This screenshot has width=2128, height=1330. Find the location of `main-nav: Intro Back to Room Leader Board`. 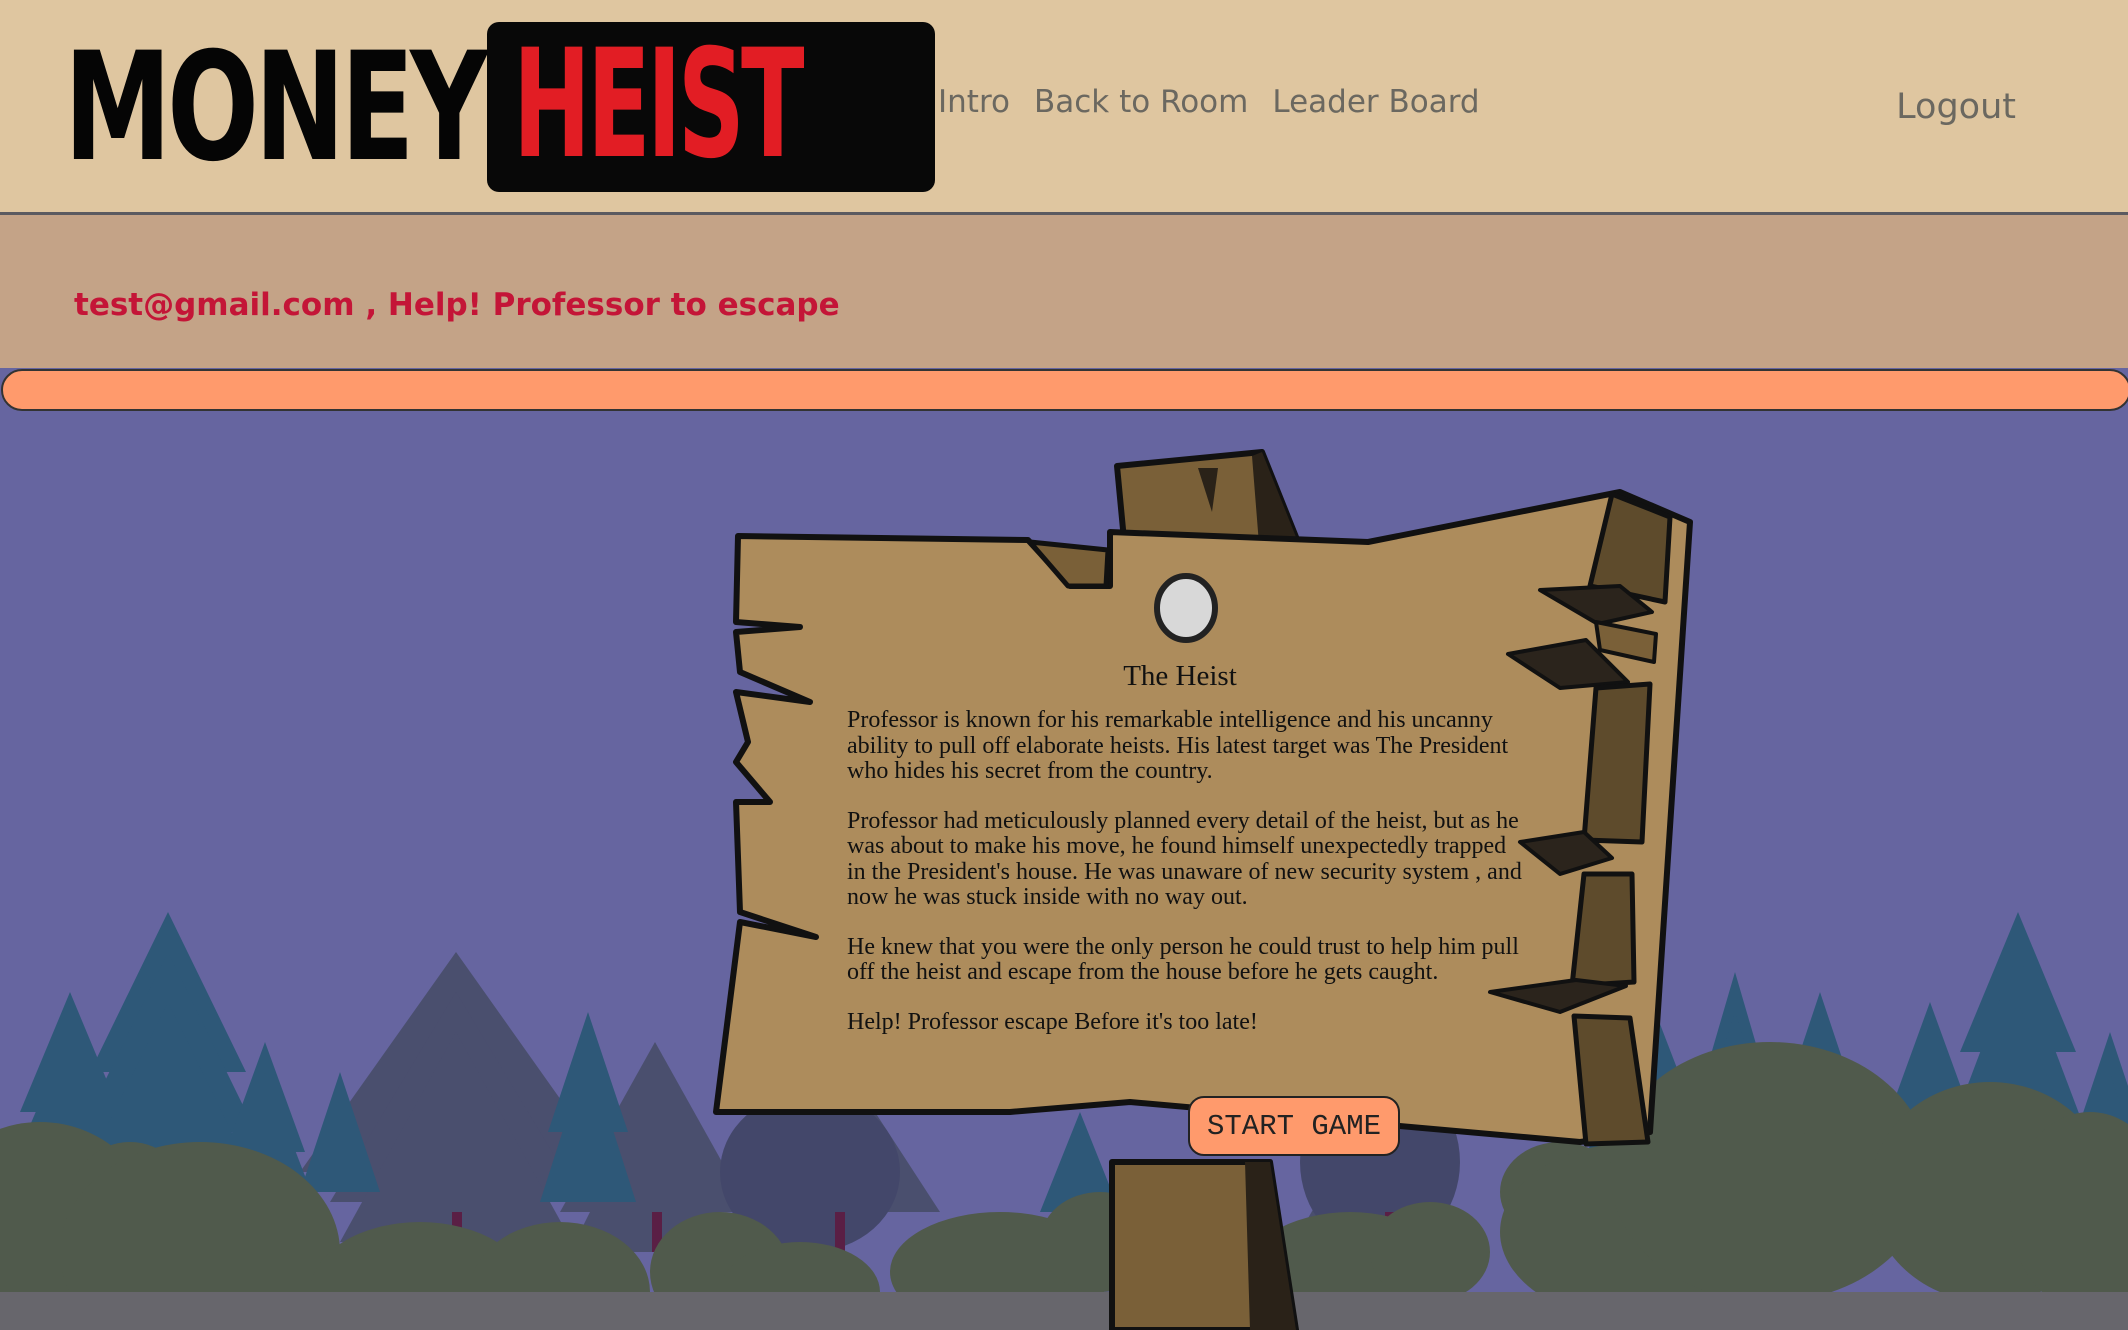

main-nav: Intro Back to Room Leader Board is located at coordinates (1209, 102).